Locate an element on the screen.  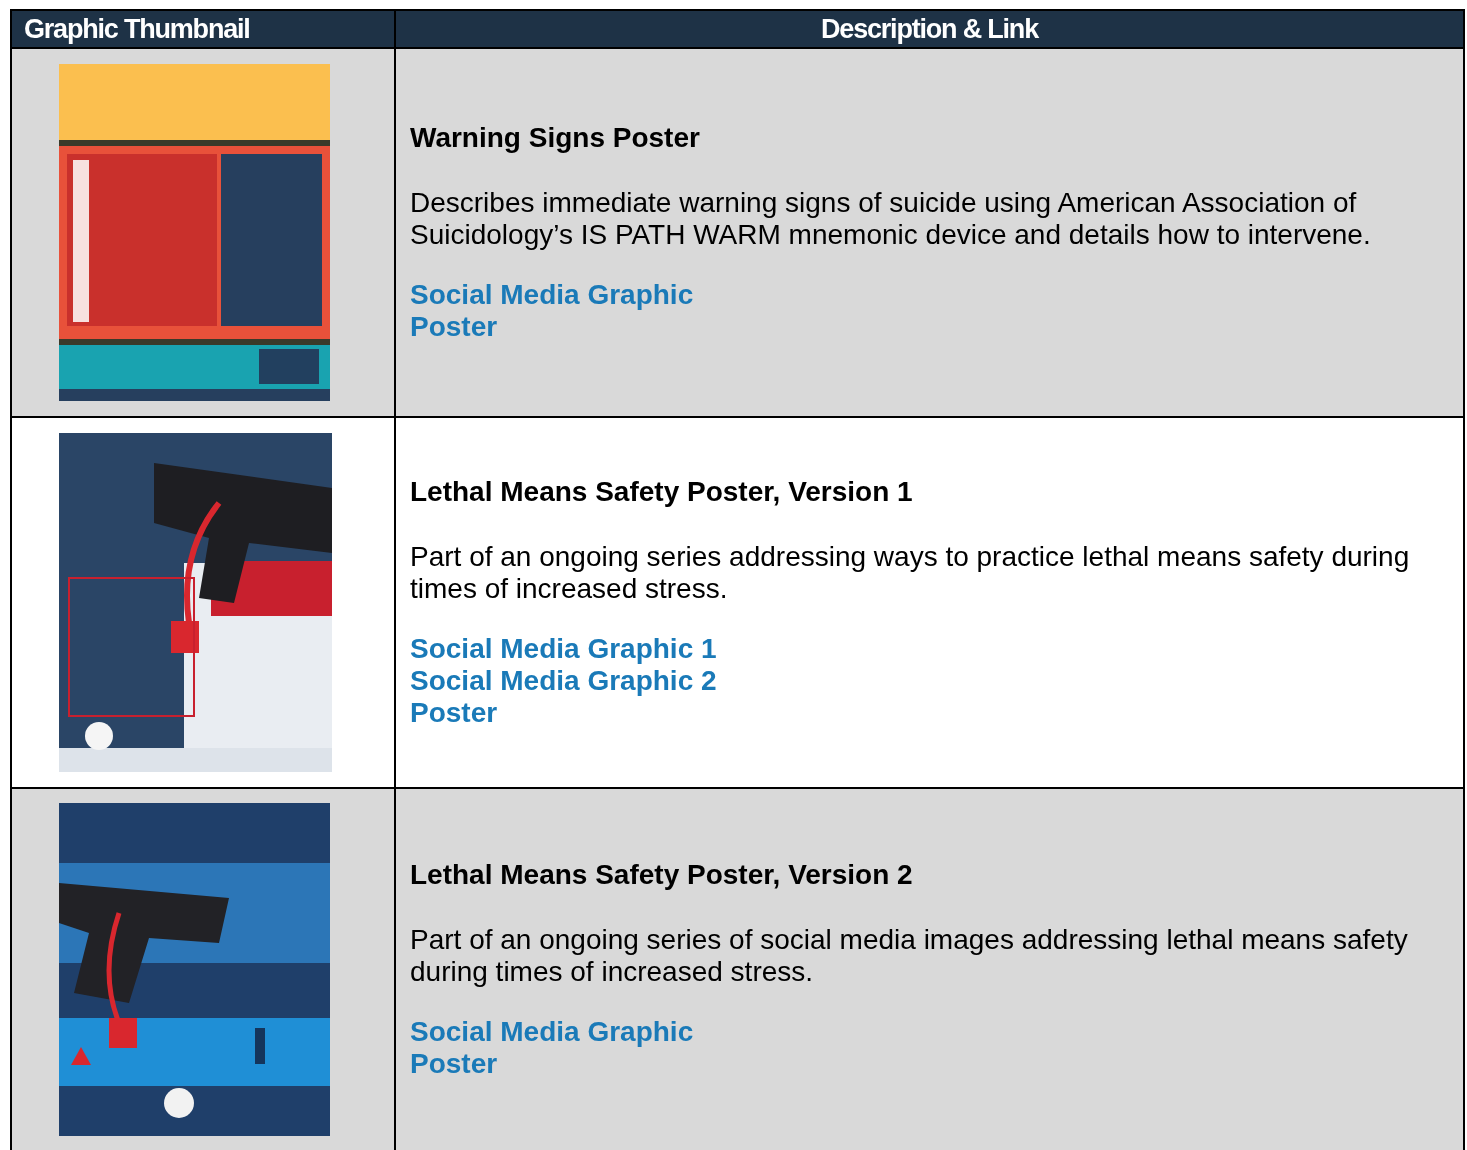
poster-title: Lethal Means Safety Poster, Version 2 is located at coordinates (662, 875).